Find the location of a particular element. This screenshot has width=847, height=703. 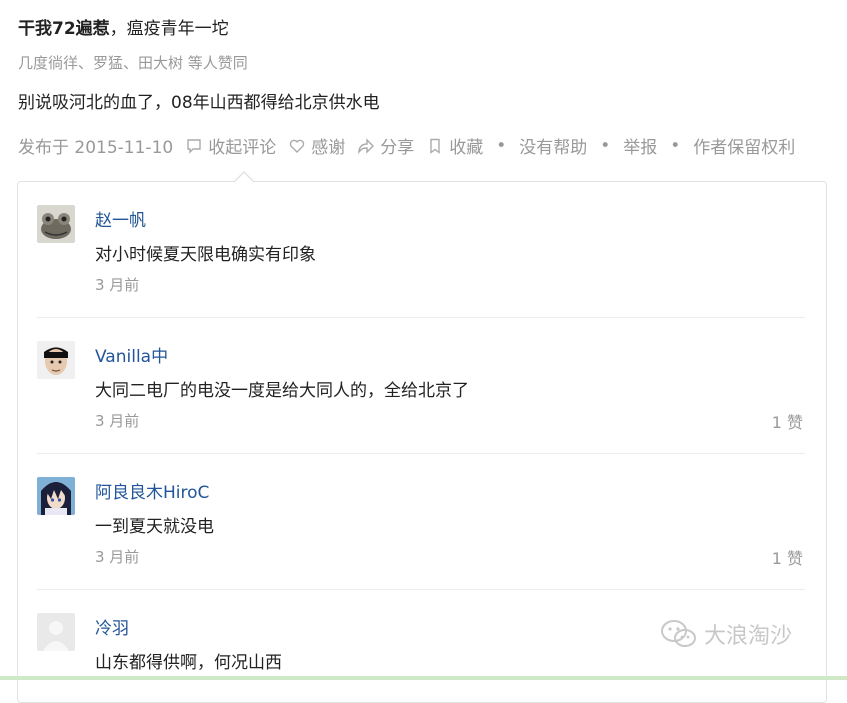

comment-author: 阿良良木HiroC is located at coordinates (152, 490).